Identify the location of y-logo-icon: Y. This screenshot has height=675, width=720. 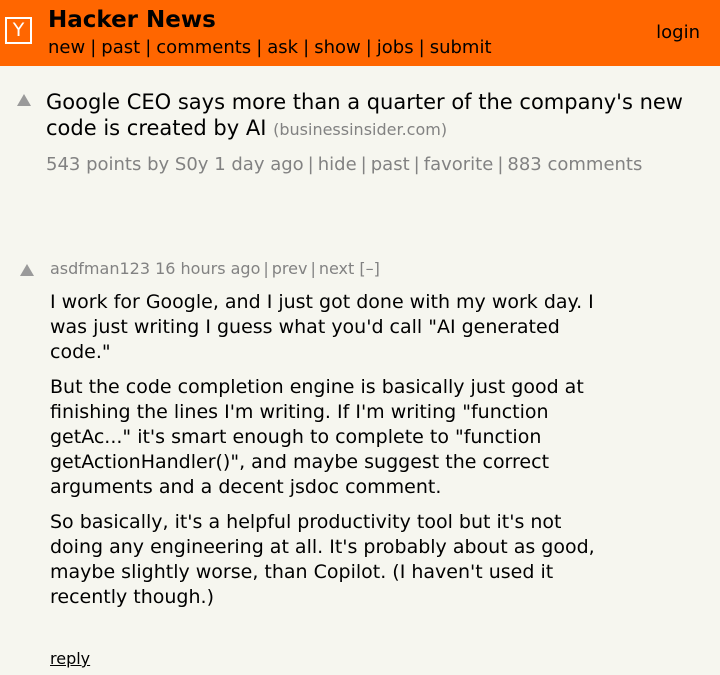
(18, 30).